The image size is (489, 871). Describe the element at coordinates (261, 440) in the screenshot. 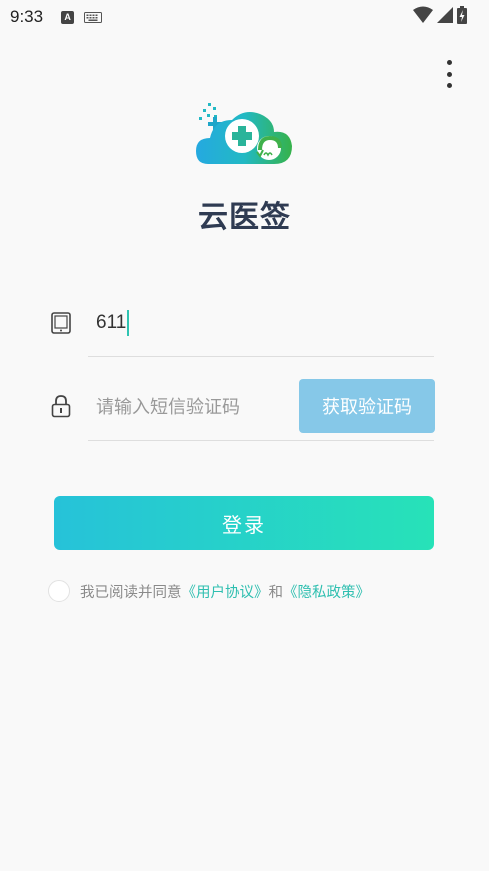

I see `code-divider` at that location.